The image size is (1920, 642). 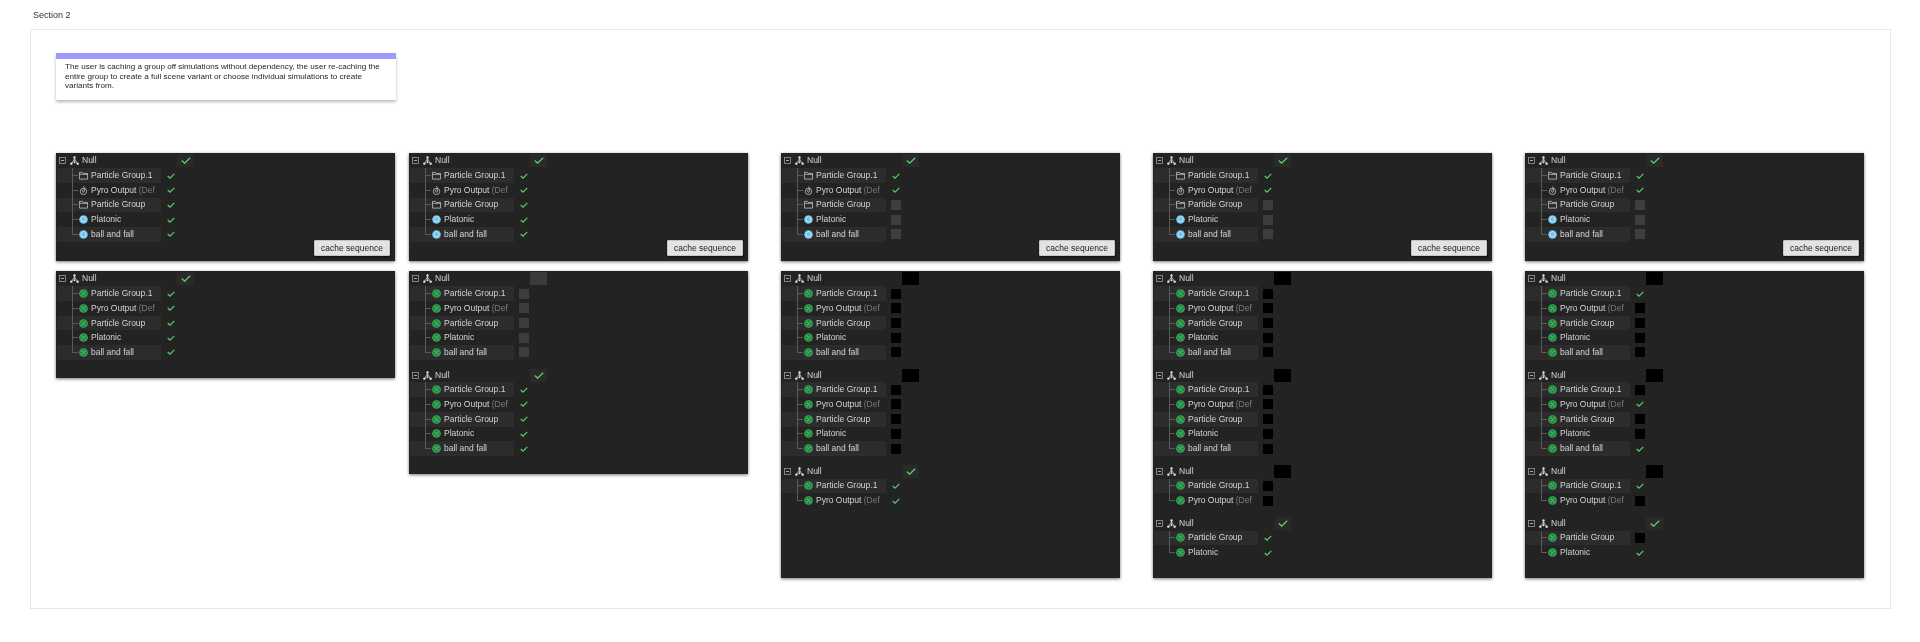 What do you see at coordinates (831, 338) in the screenshot?
I see `item-label: Platonic` at bounding box center [831, 338].